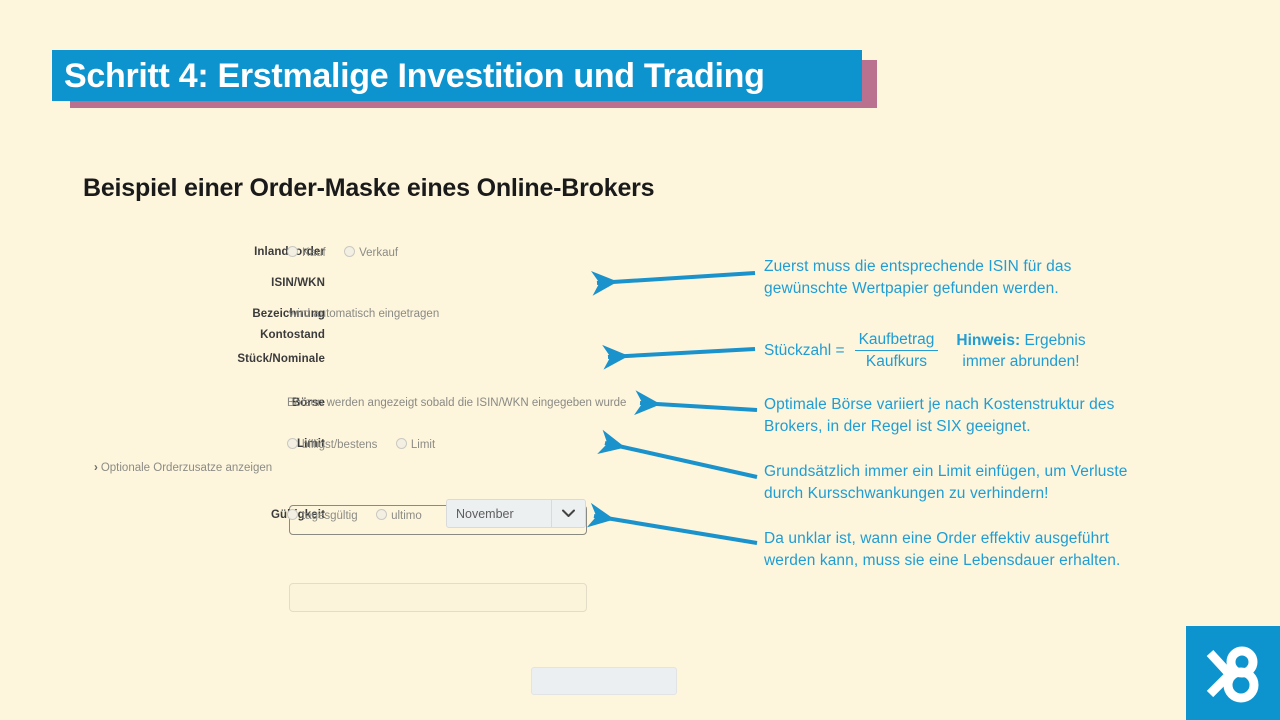 The image size is (1280, 720). I want to click on formula-numerator: Kaufbetrag, so click(896, 341).